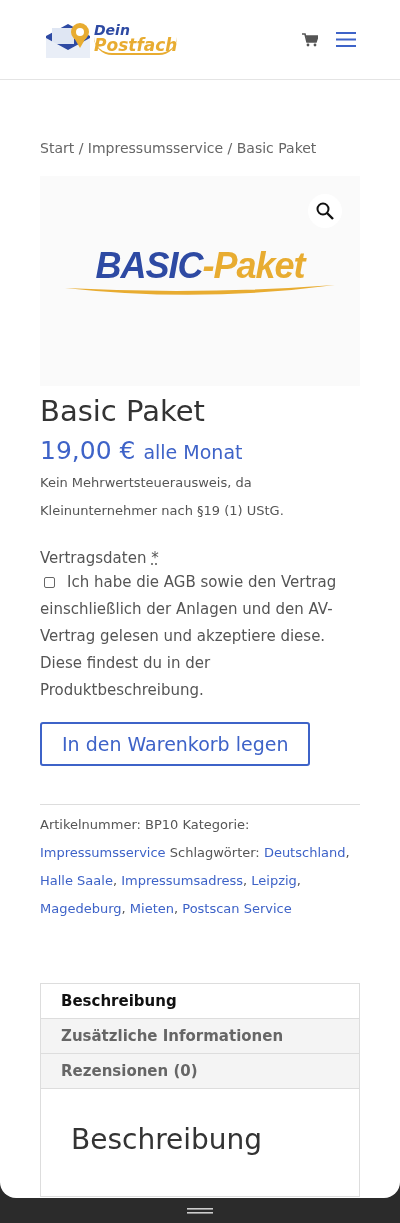  What do you see at coordinates (200, 1071) in the screenshot?
I see `tab: Rezensionen (0)` at bounding box center [200, 1071].